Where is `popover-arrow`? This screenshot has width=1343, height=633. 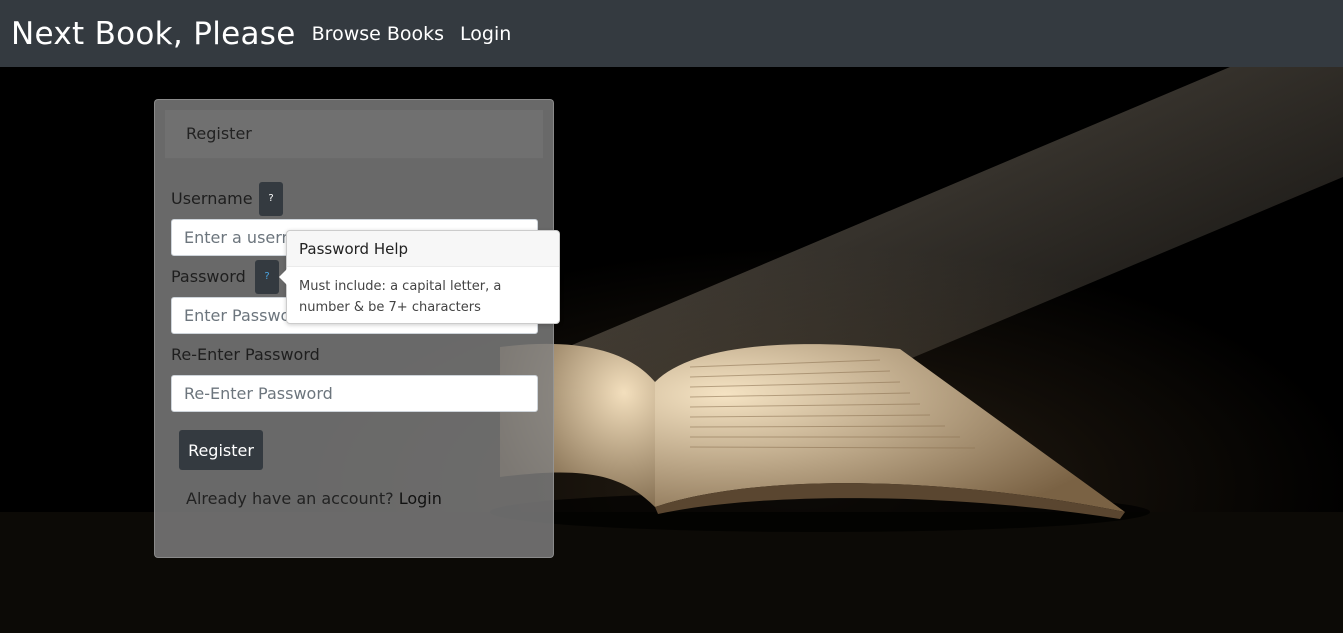
popover-arrow is located at coordinates (283, 277).